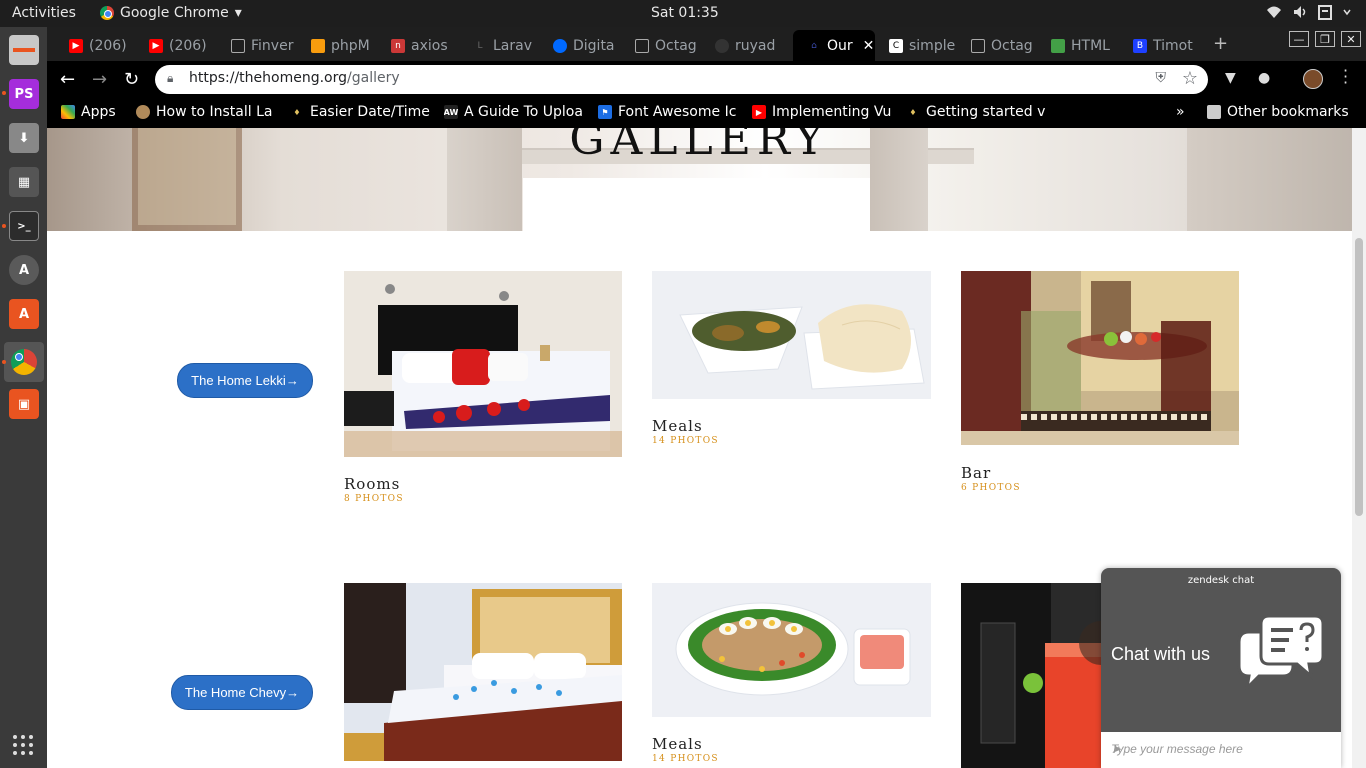 The image size is (1366, 768). Describe the element at coordinates (1100, 358) in the screenshot. I see `bar-image` at that location.